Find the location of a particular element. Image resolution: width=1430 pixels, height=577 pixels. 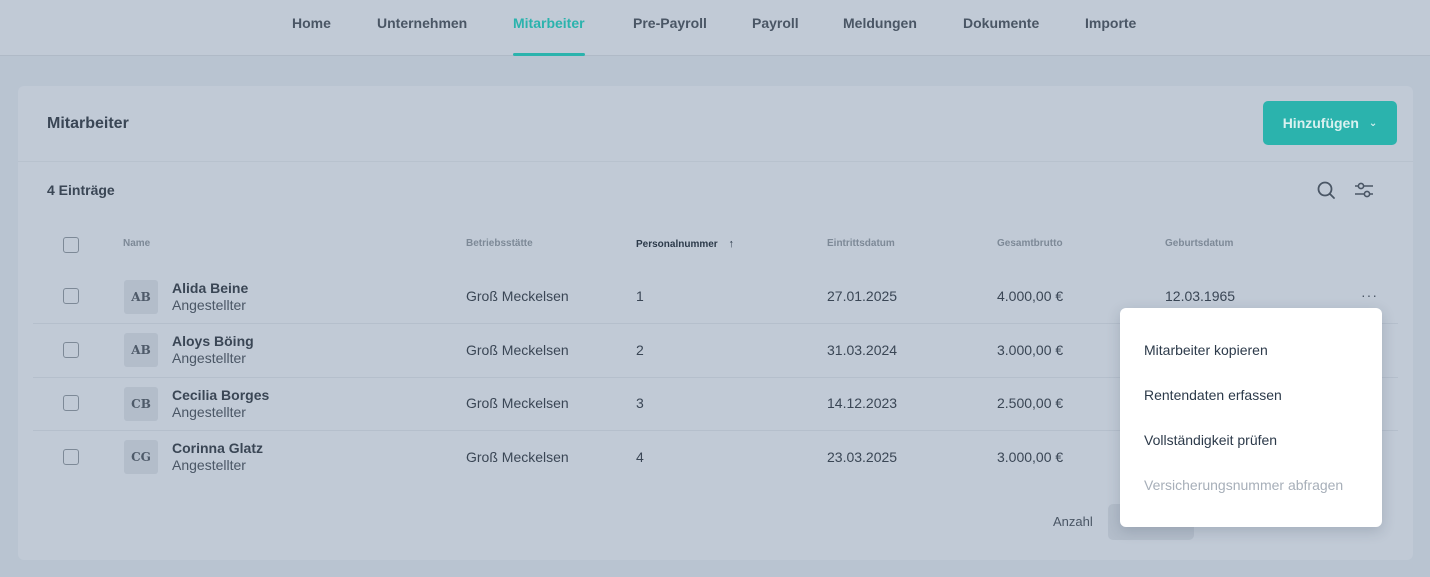

nav-dokumente: Dokumente is located at coordinates (1001, 28).